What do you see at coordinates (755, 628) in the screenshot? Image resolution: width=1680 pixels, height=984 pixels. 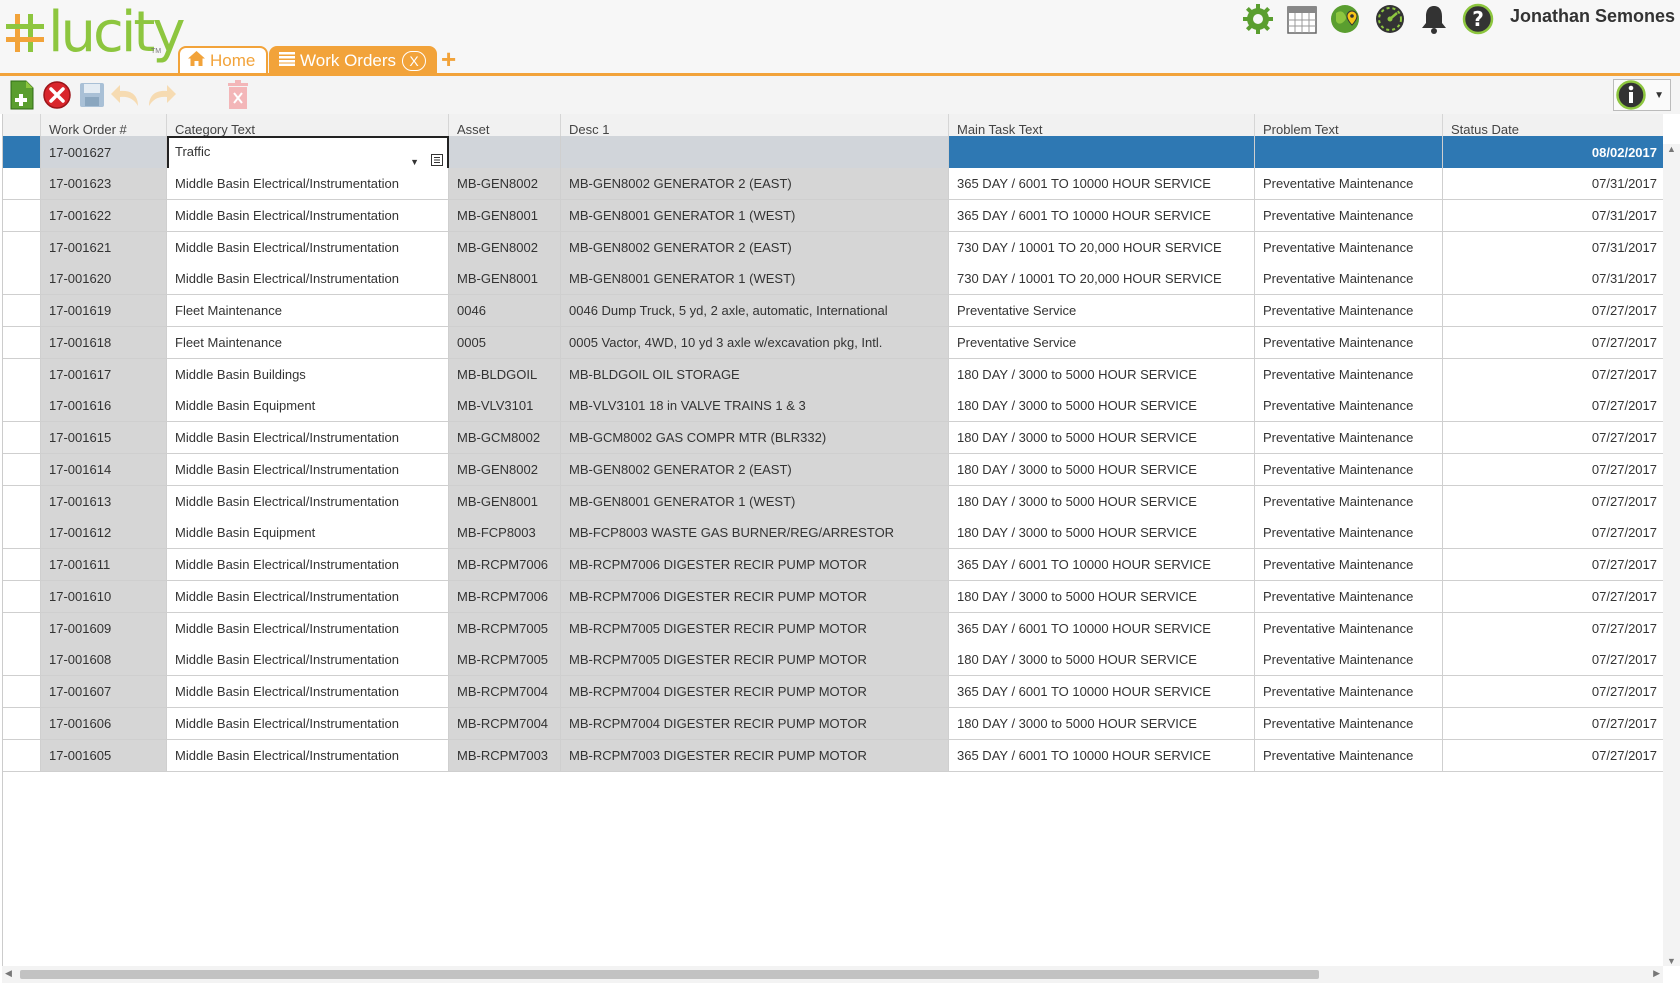 I see `cell-desc1: MB-RCPM7005 DIGESTER RECIR PUMP MOTOR` at bounding box center [755, 628].